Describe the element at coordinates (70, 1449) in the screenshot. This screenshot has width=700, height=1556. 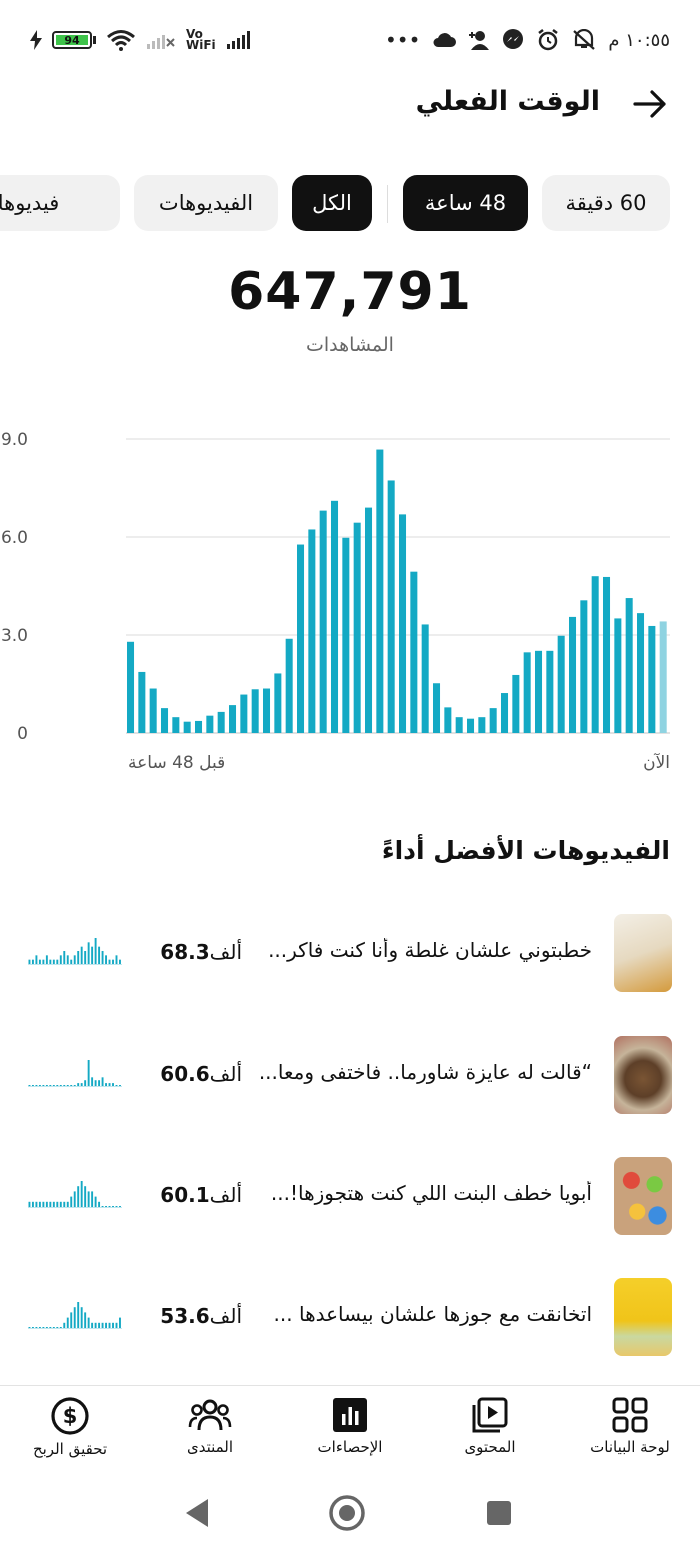
I see `nav-monetization-label: تحقيق الربح` at that location.